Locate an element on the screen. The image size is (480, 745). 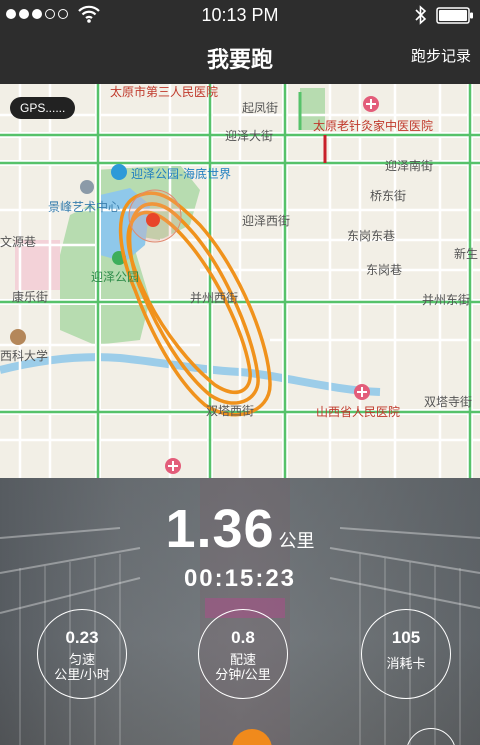
nav-bar: 我要跑 跑步记录 is located at coordinates (240, 57).